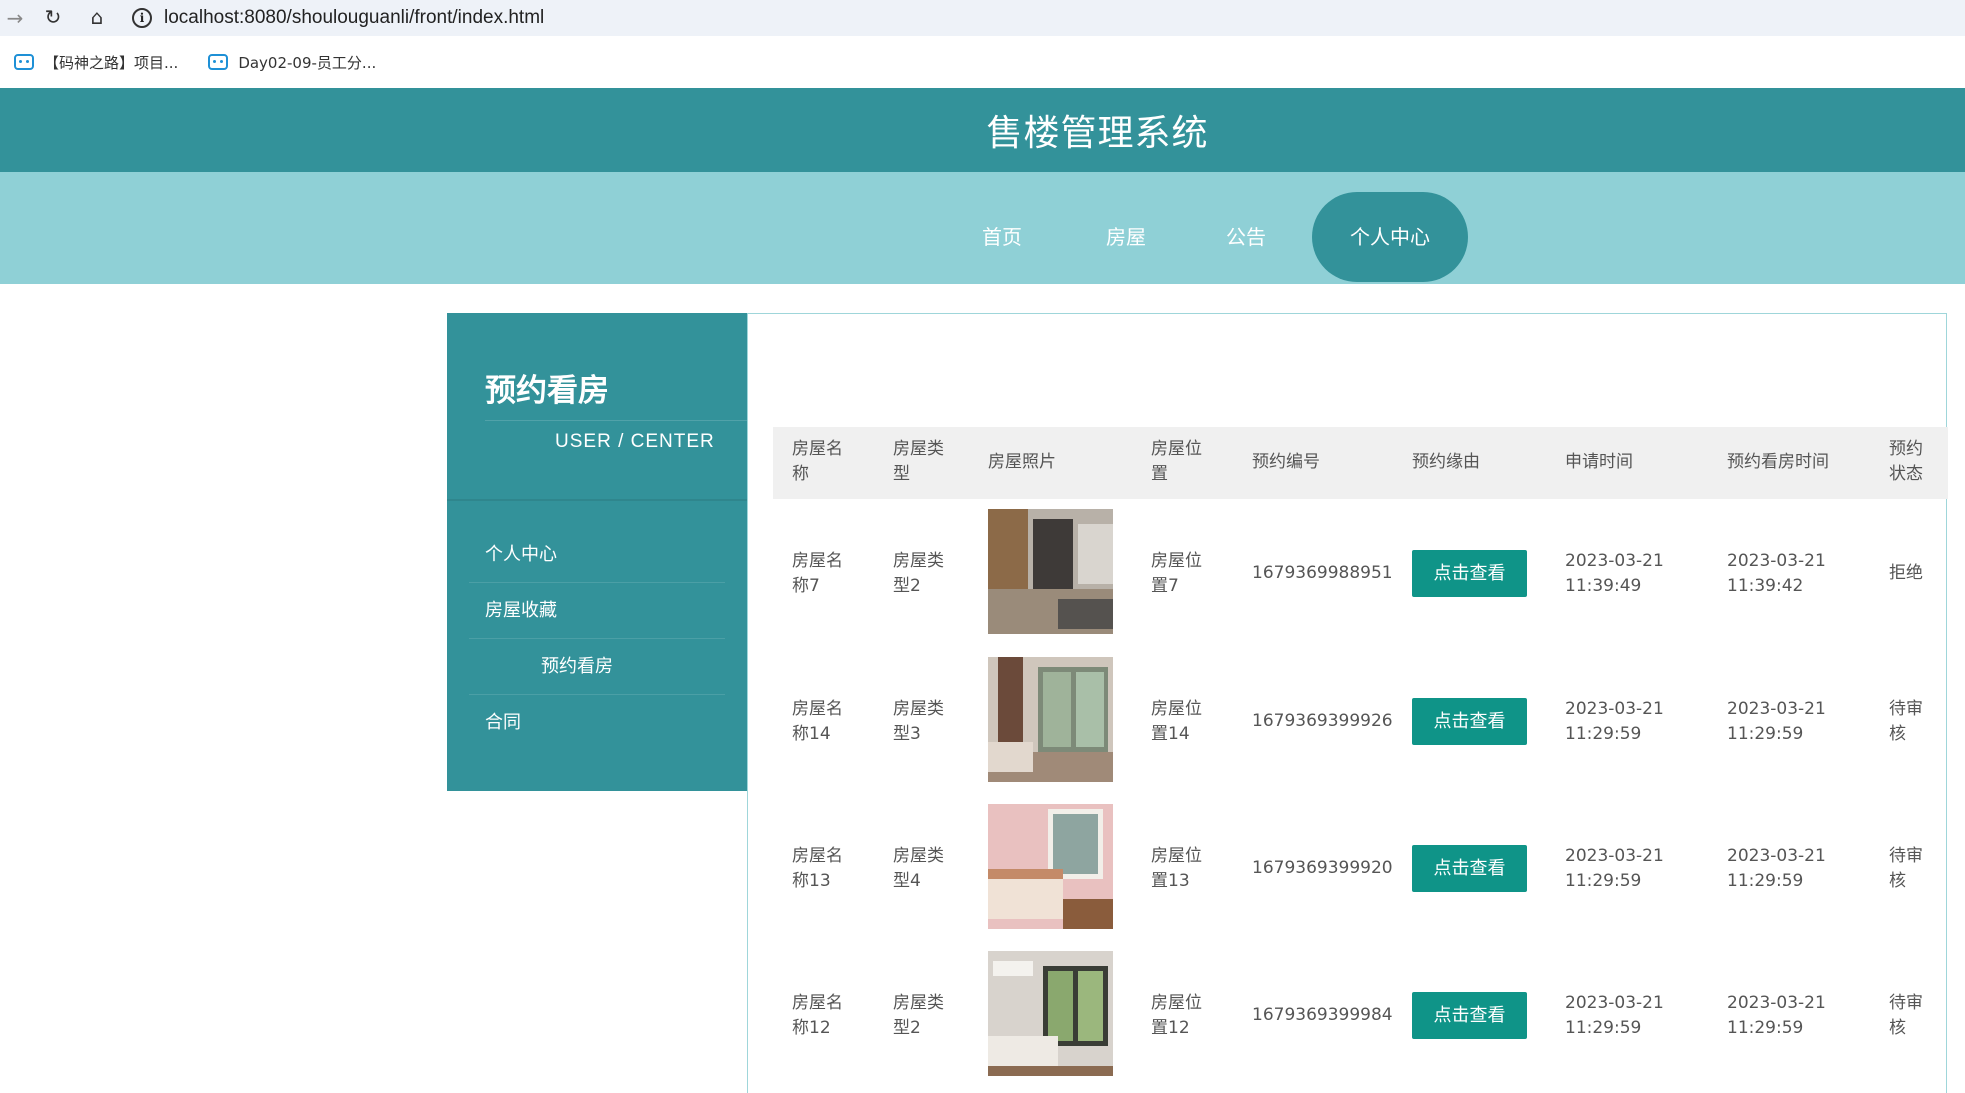  What do you see at coordinates (1022, 462) in the screenshot?
I see `th-house-photo: 房屋照片` at bounding box center [1022, 462].